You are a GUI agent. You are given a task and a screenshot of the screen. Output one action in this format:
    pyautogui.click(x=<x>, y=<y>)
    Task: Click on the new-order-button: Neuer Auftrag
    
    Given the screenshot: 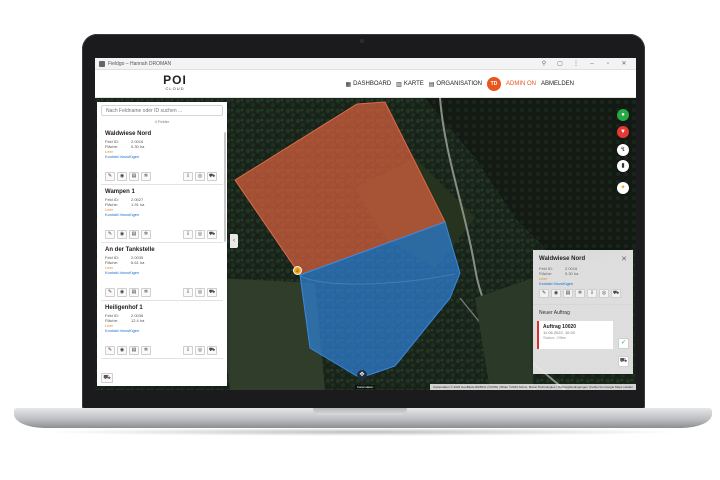 What is the action you would take?
    pyautogui.click(x=583, y=311)
    